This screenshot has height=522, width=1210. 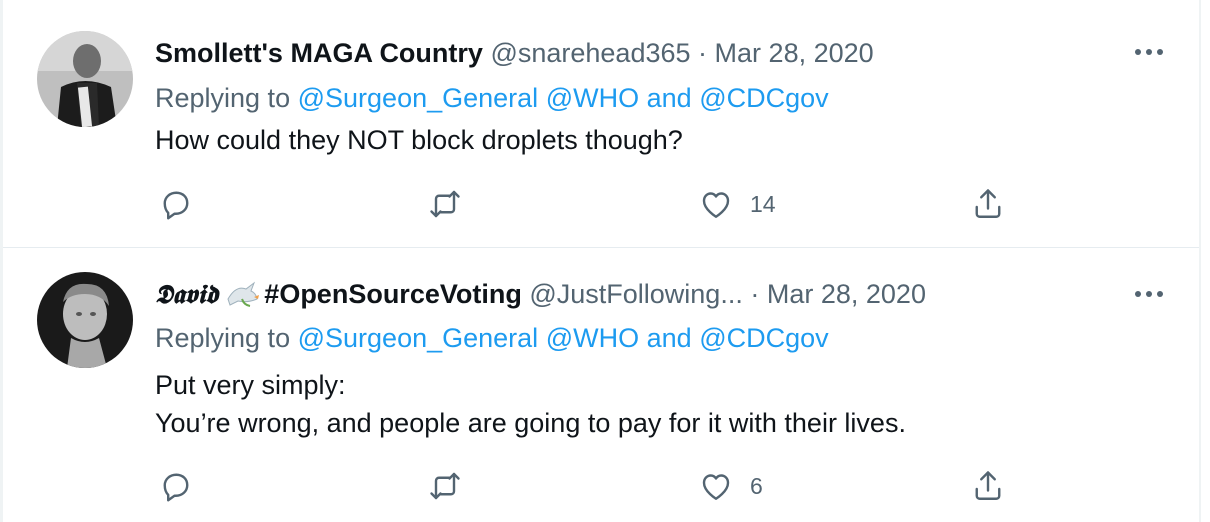 What do you see at coordinates (243, 294) in the screenshot?
I see `dove-icon` at bounding box center [243, 294].